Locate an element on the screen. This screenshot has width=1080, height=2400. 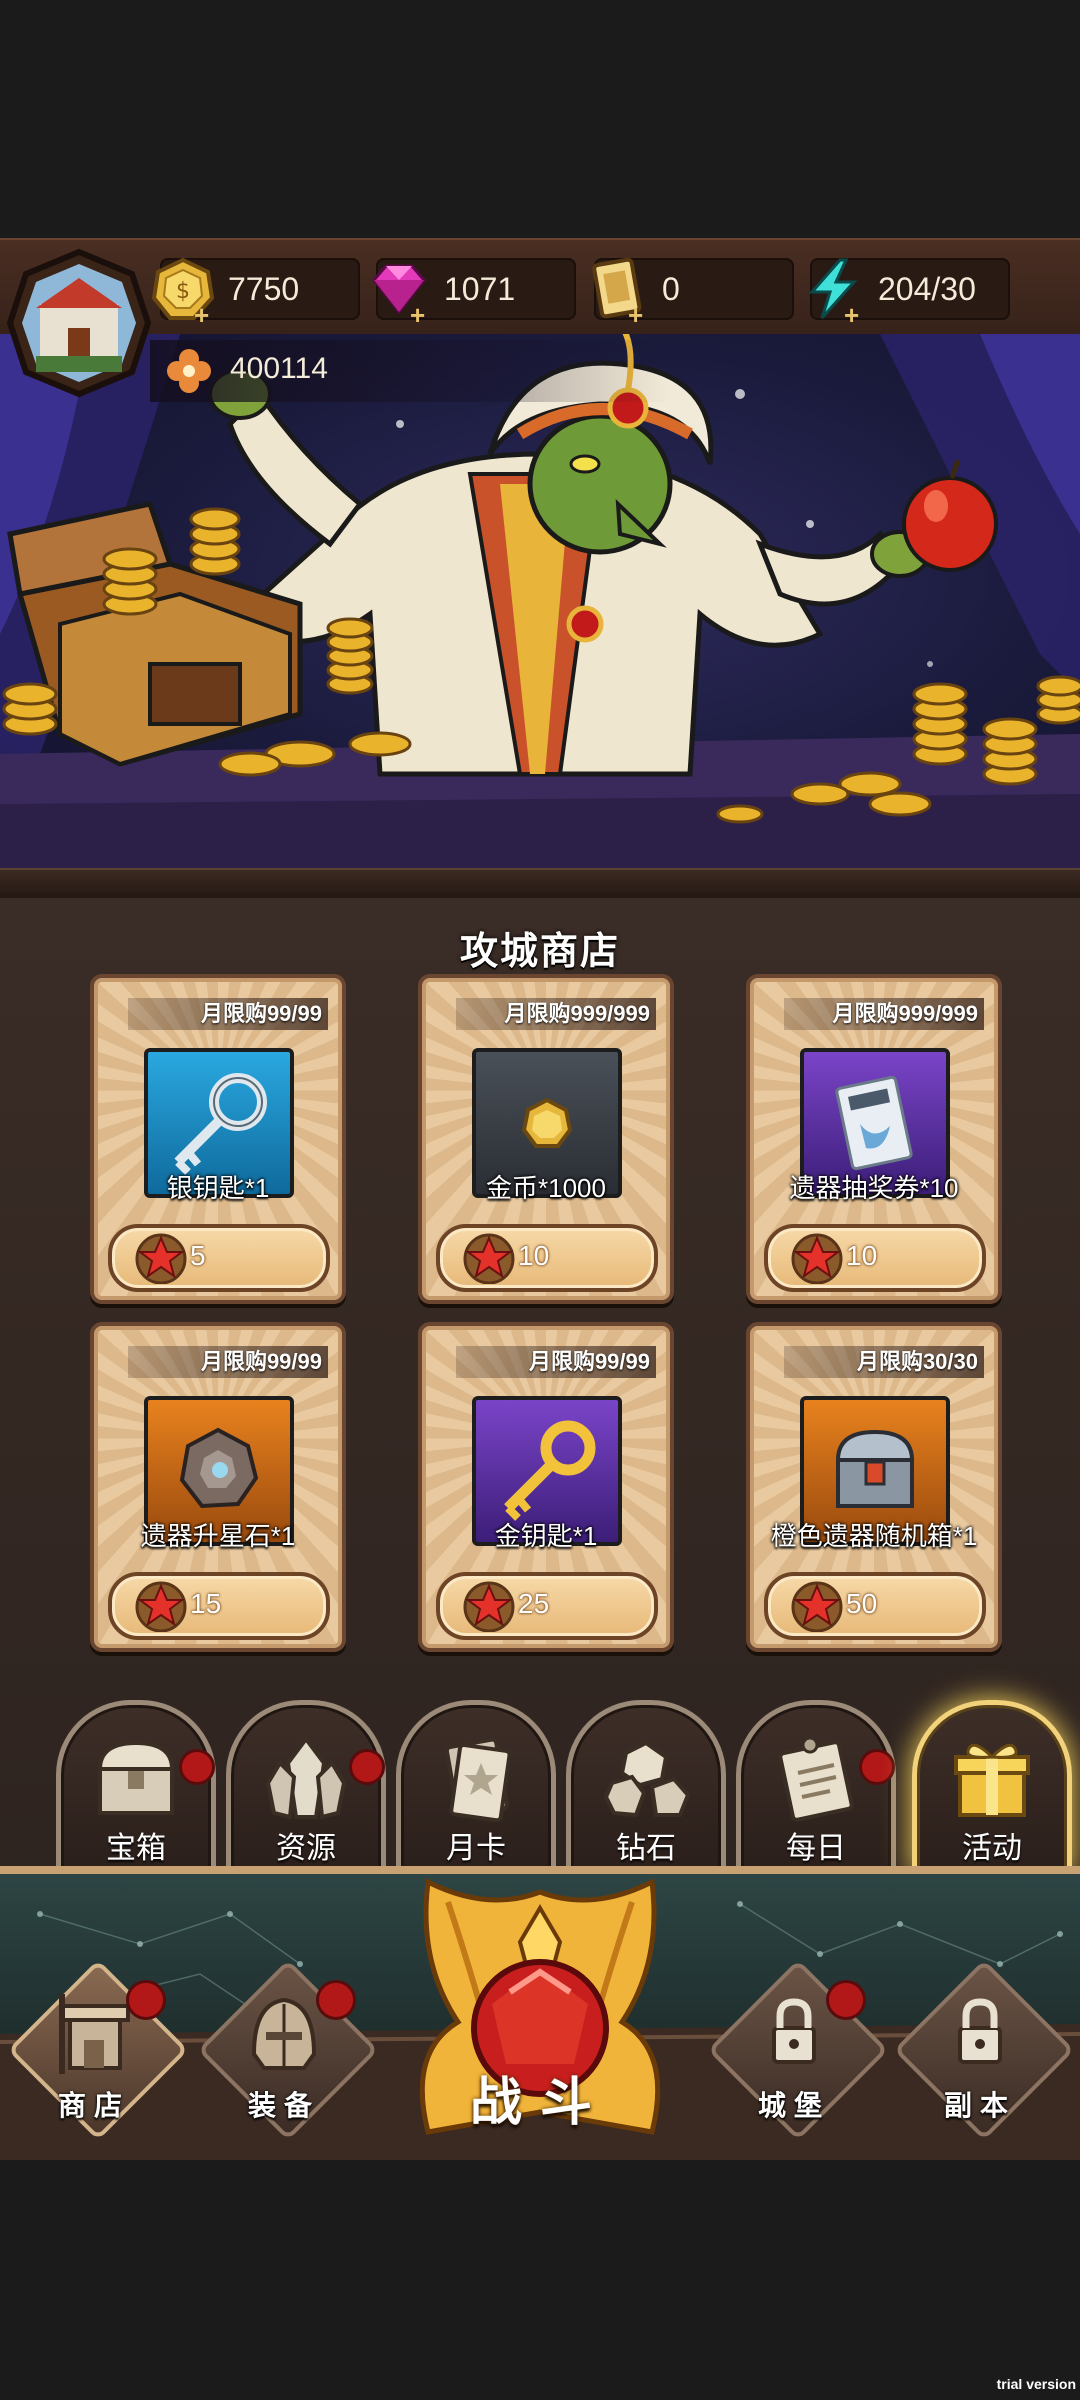
gems-resource: + 1071 is located at coordinates (474, 294).